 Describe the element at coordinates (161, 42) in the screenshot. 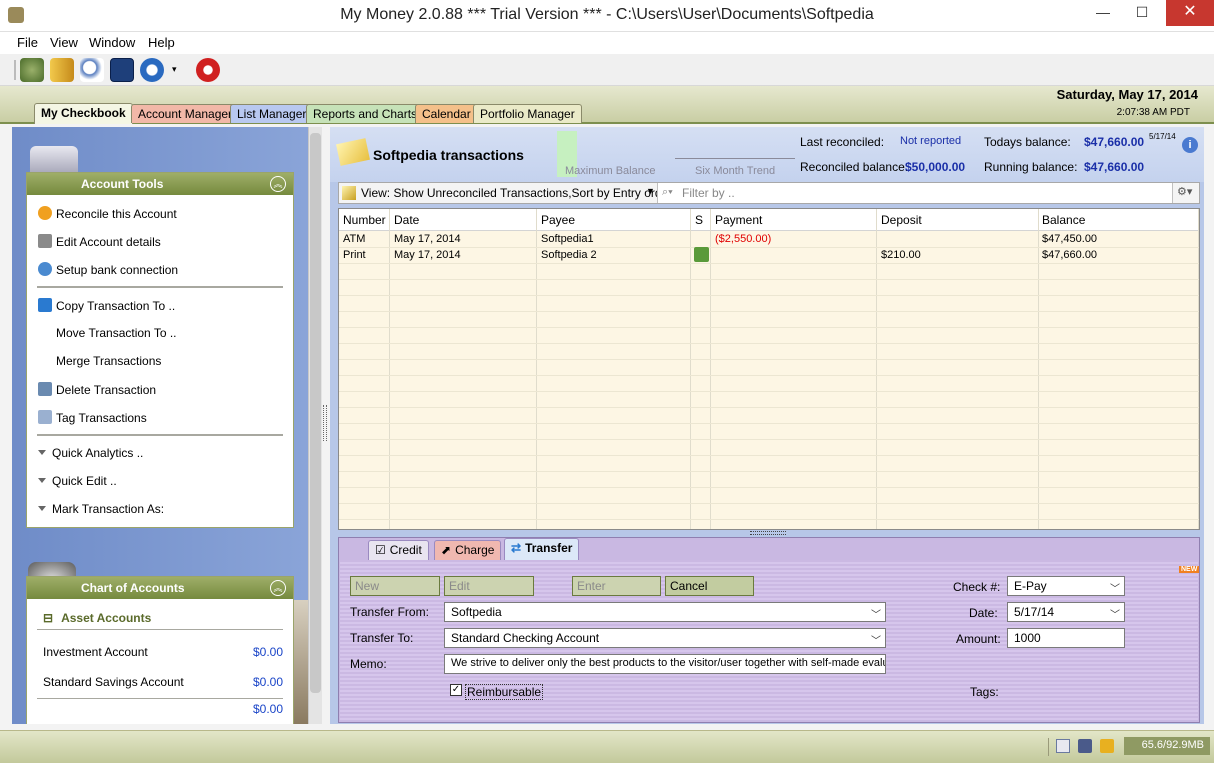

I see `menu-help: Help` at that location.